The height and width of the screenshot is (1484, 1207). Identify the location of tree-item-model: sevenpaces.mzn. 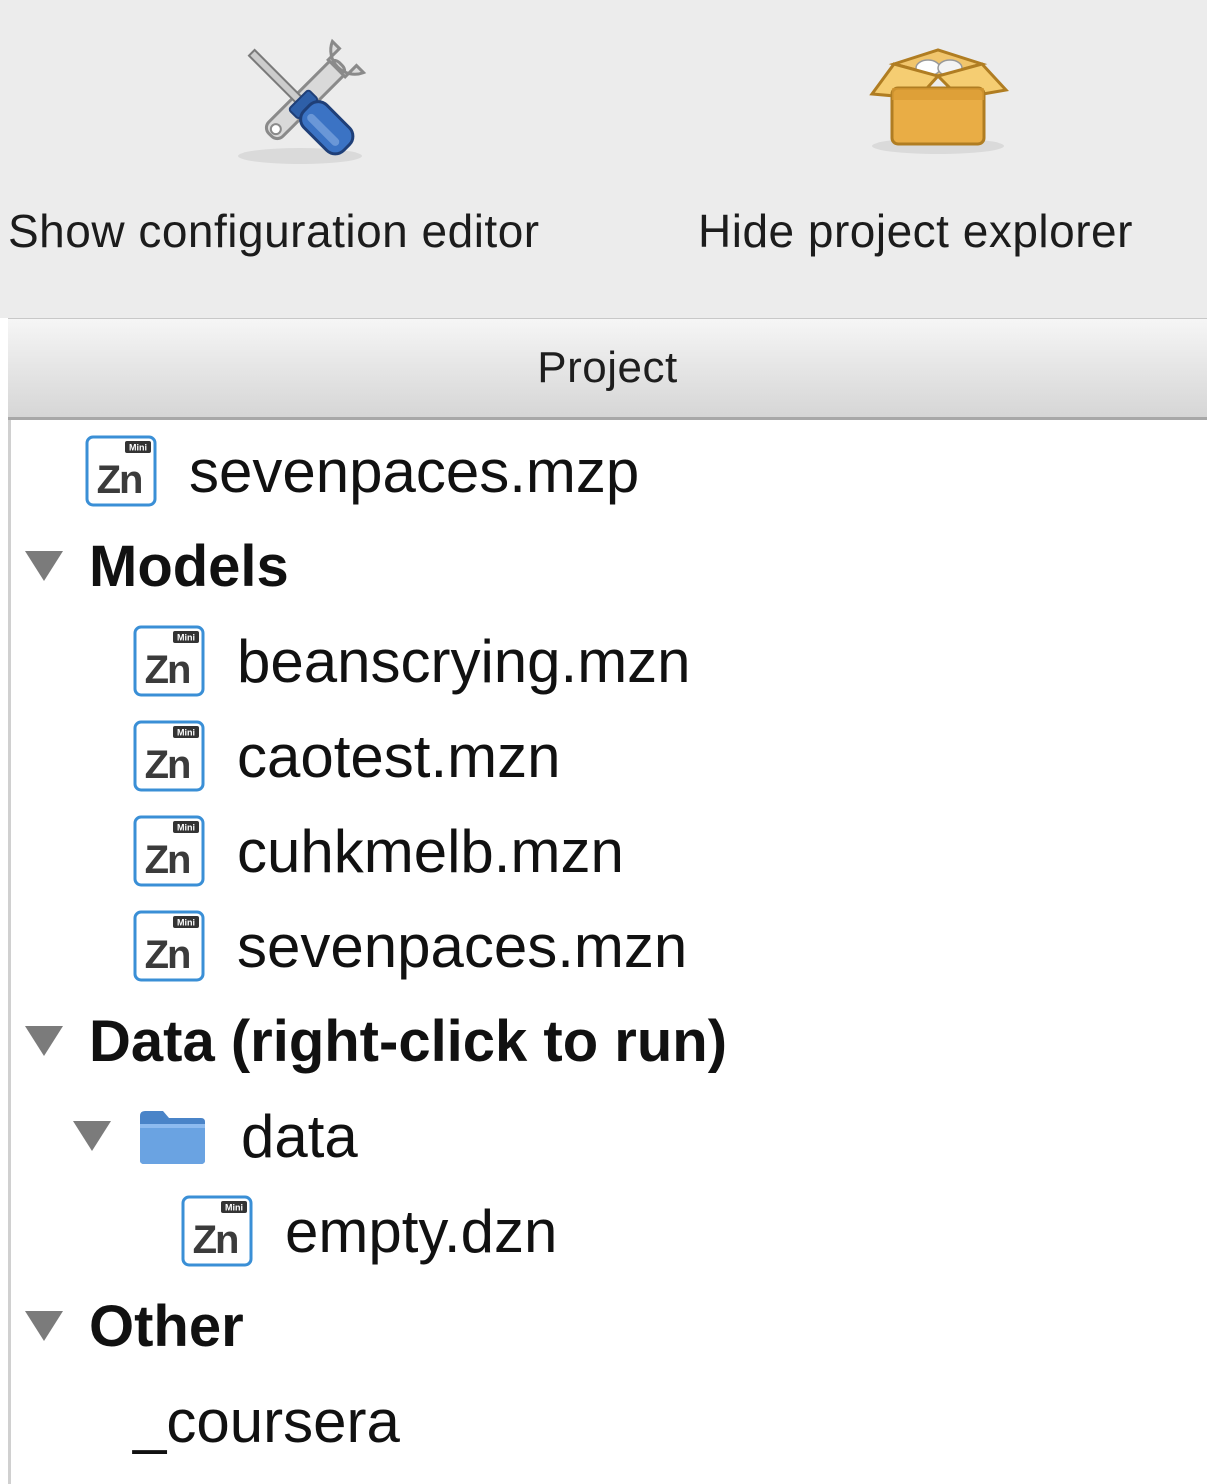
(410, 946).